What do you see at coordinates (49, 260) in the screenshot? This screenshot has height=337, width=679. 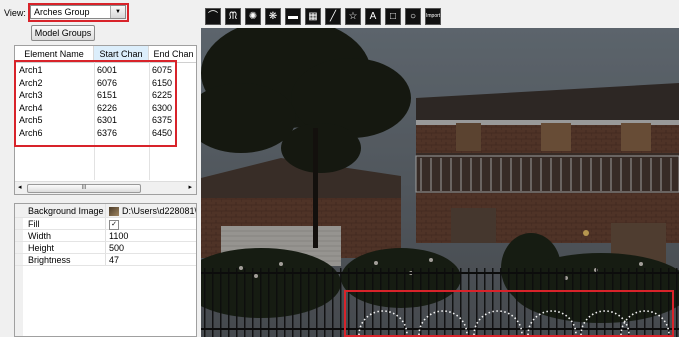 I see `property-name: Brightness` at bounding box center [49, 260].